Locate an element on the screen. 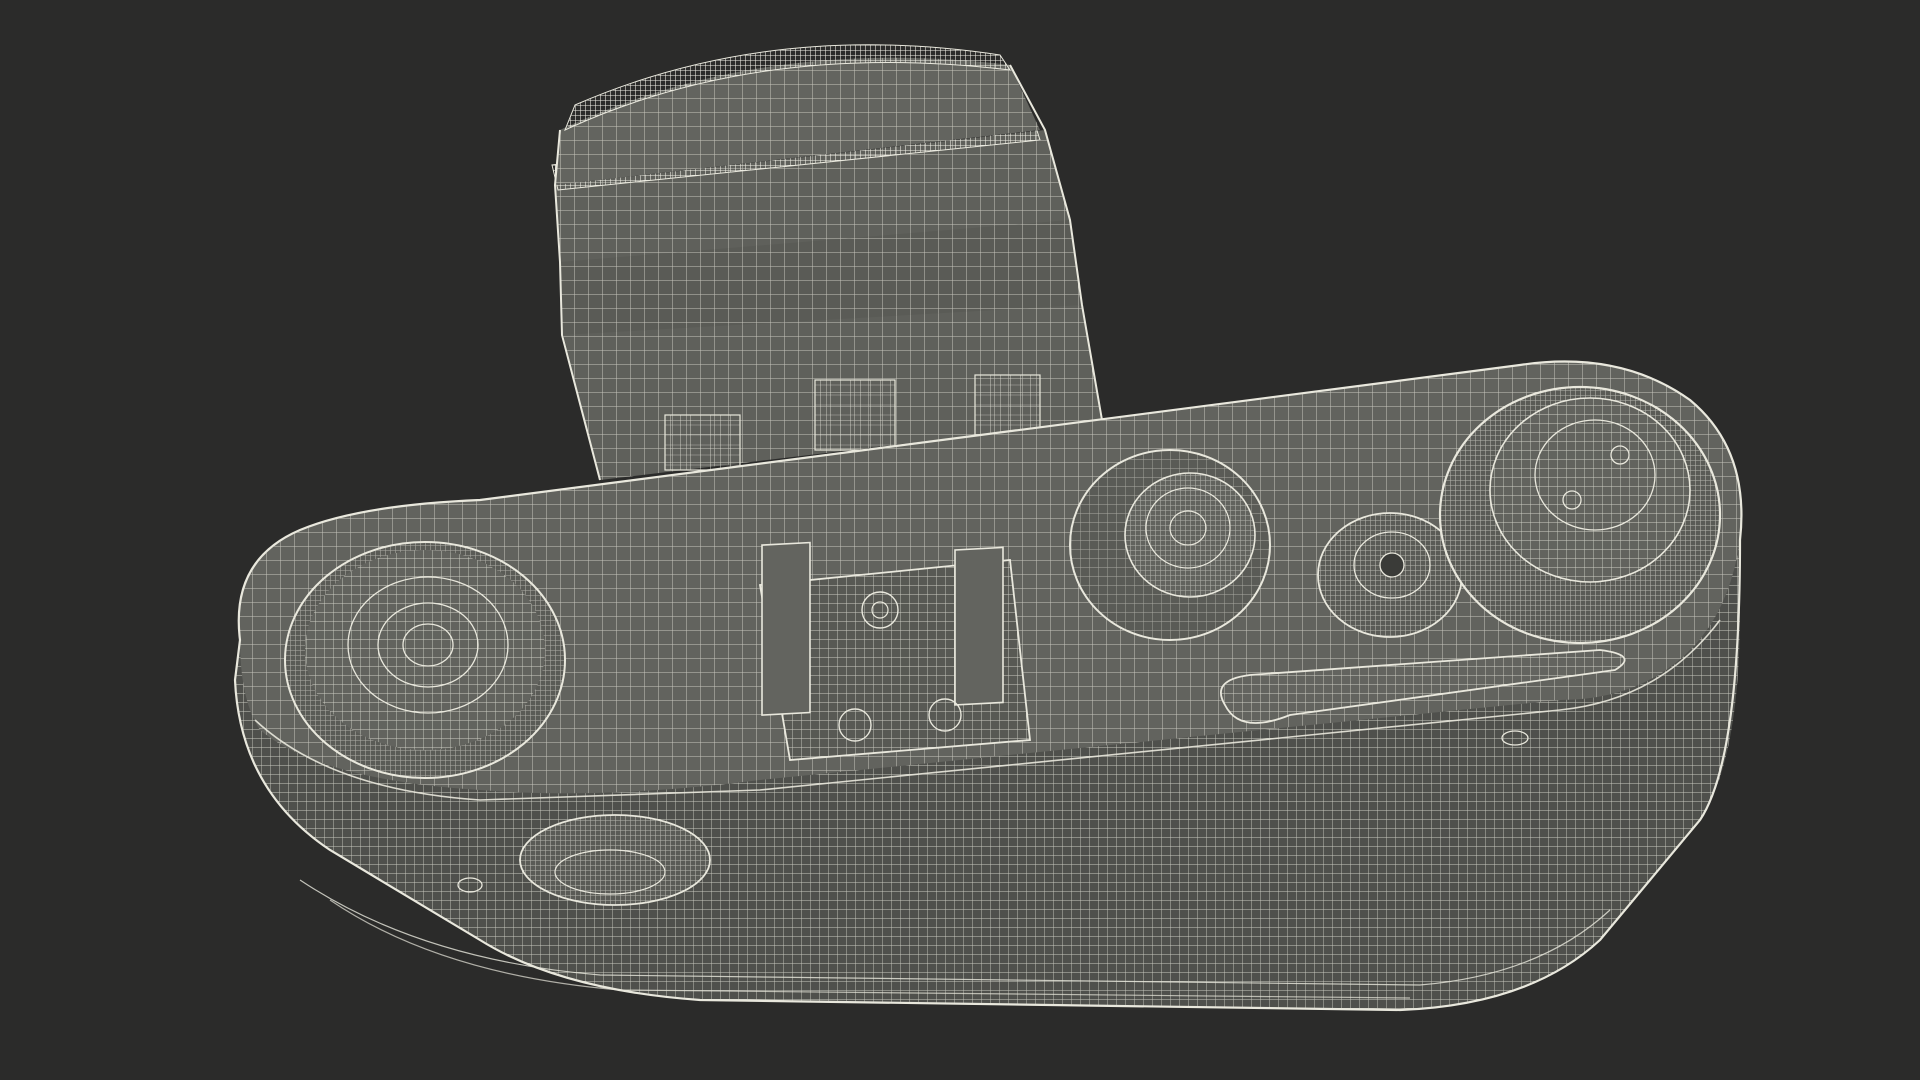 The height and width of the screenshot is (1080, 1920). front-selector-knob is located at coordinates (615, 860).